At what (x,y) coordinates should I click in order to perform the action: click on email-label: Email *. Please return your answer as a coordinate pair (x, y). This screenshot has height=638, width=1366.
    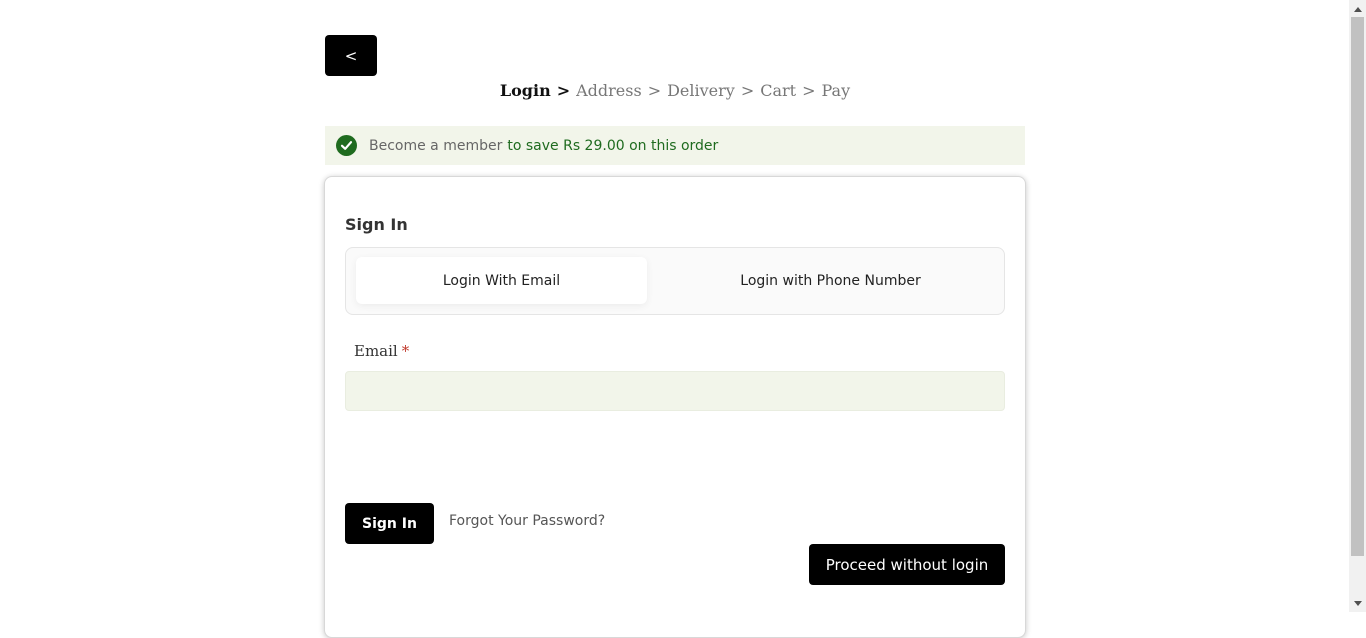
    Looking at the image, I should click on (381, 351).